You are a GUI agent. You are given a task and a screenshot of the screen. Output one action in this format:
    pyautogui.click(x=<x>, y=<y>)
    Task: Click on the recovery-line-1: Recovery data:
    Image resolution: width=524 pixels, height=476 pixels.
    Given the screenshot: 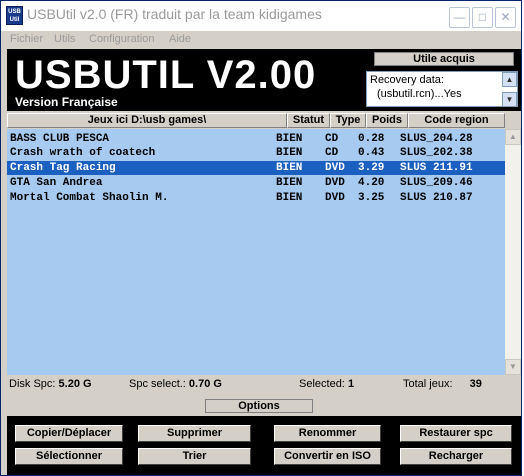 What is the action you would take?
    pyautogui.click(x=407, y=80)
    